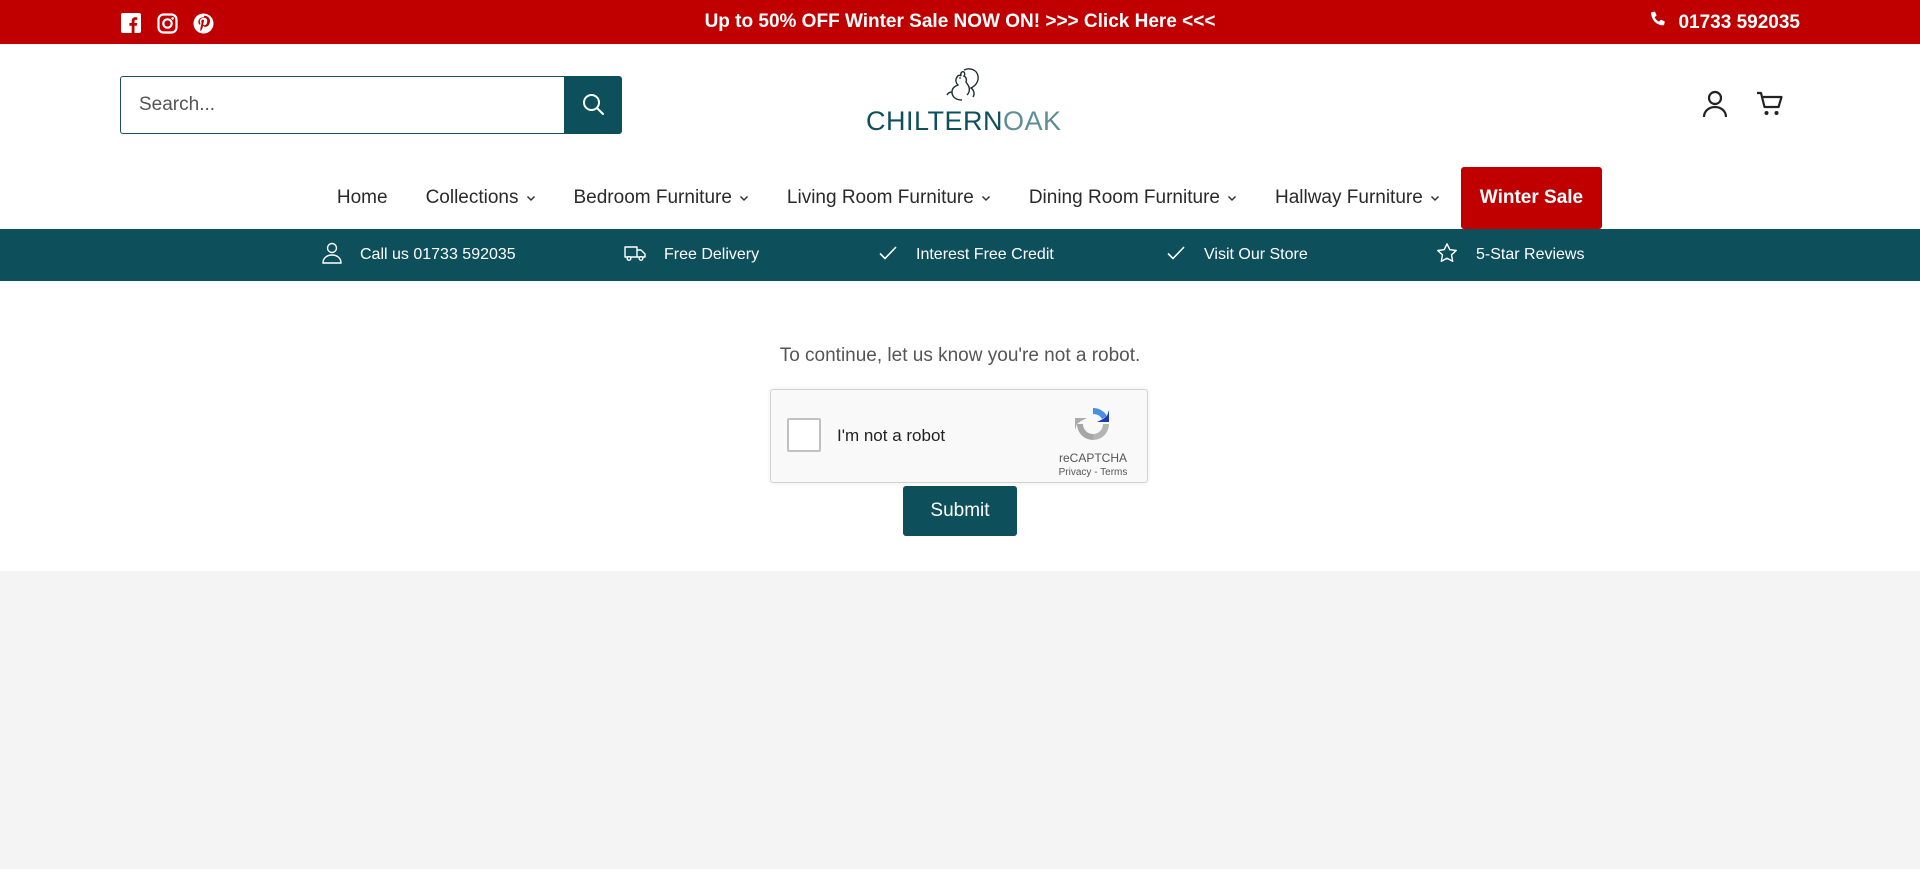 The width and height of the screenshot is (1920, 869). What do you see at coordinates (635, 255) in the screenshot?
I see `delivery-truck-icon` at bounding box center [635, 255].